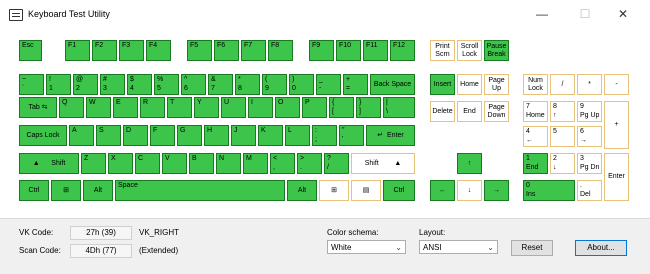 This screenshot has height=274, width=650. I want to click on key: L, so click(297, 135).